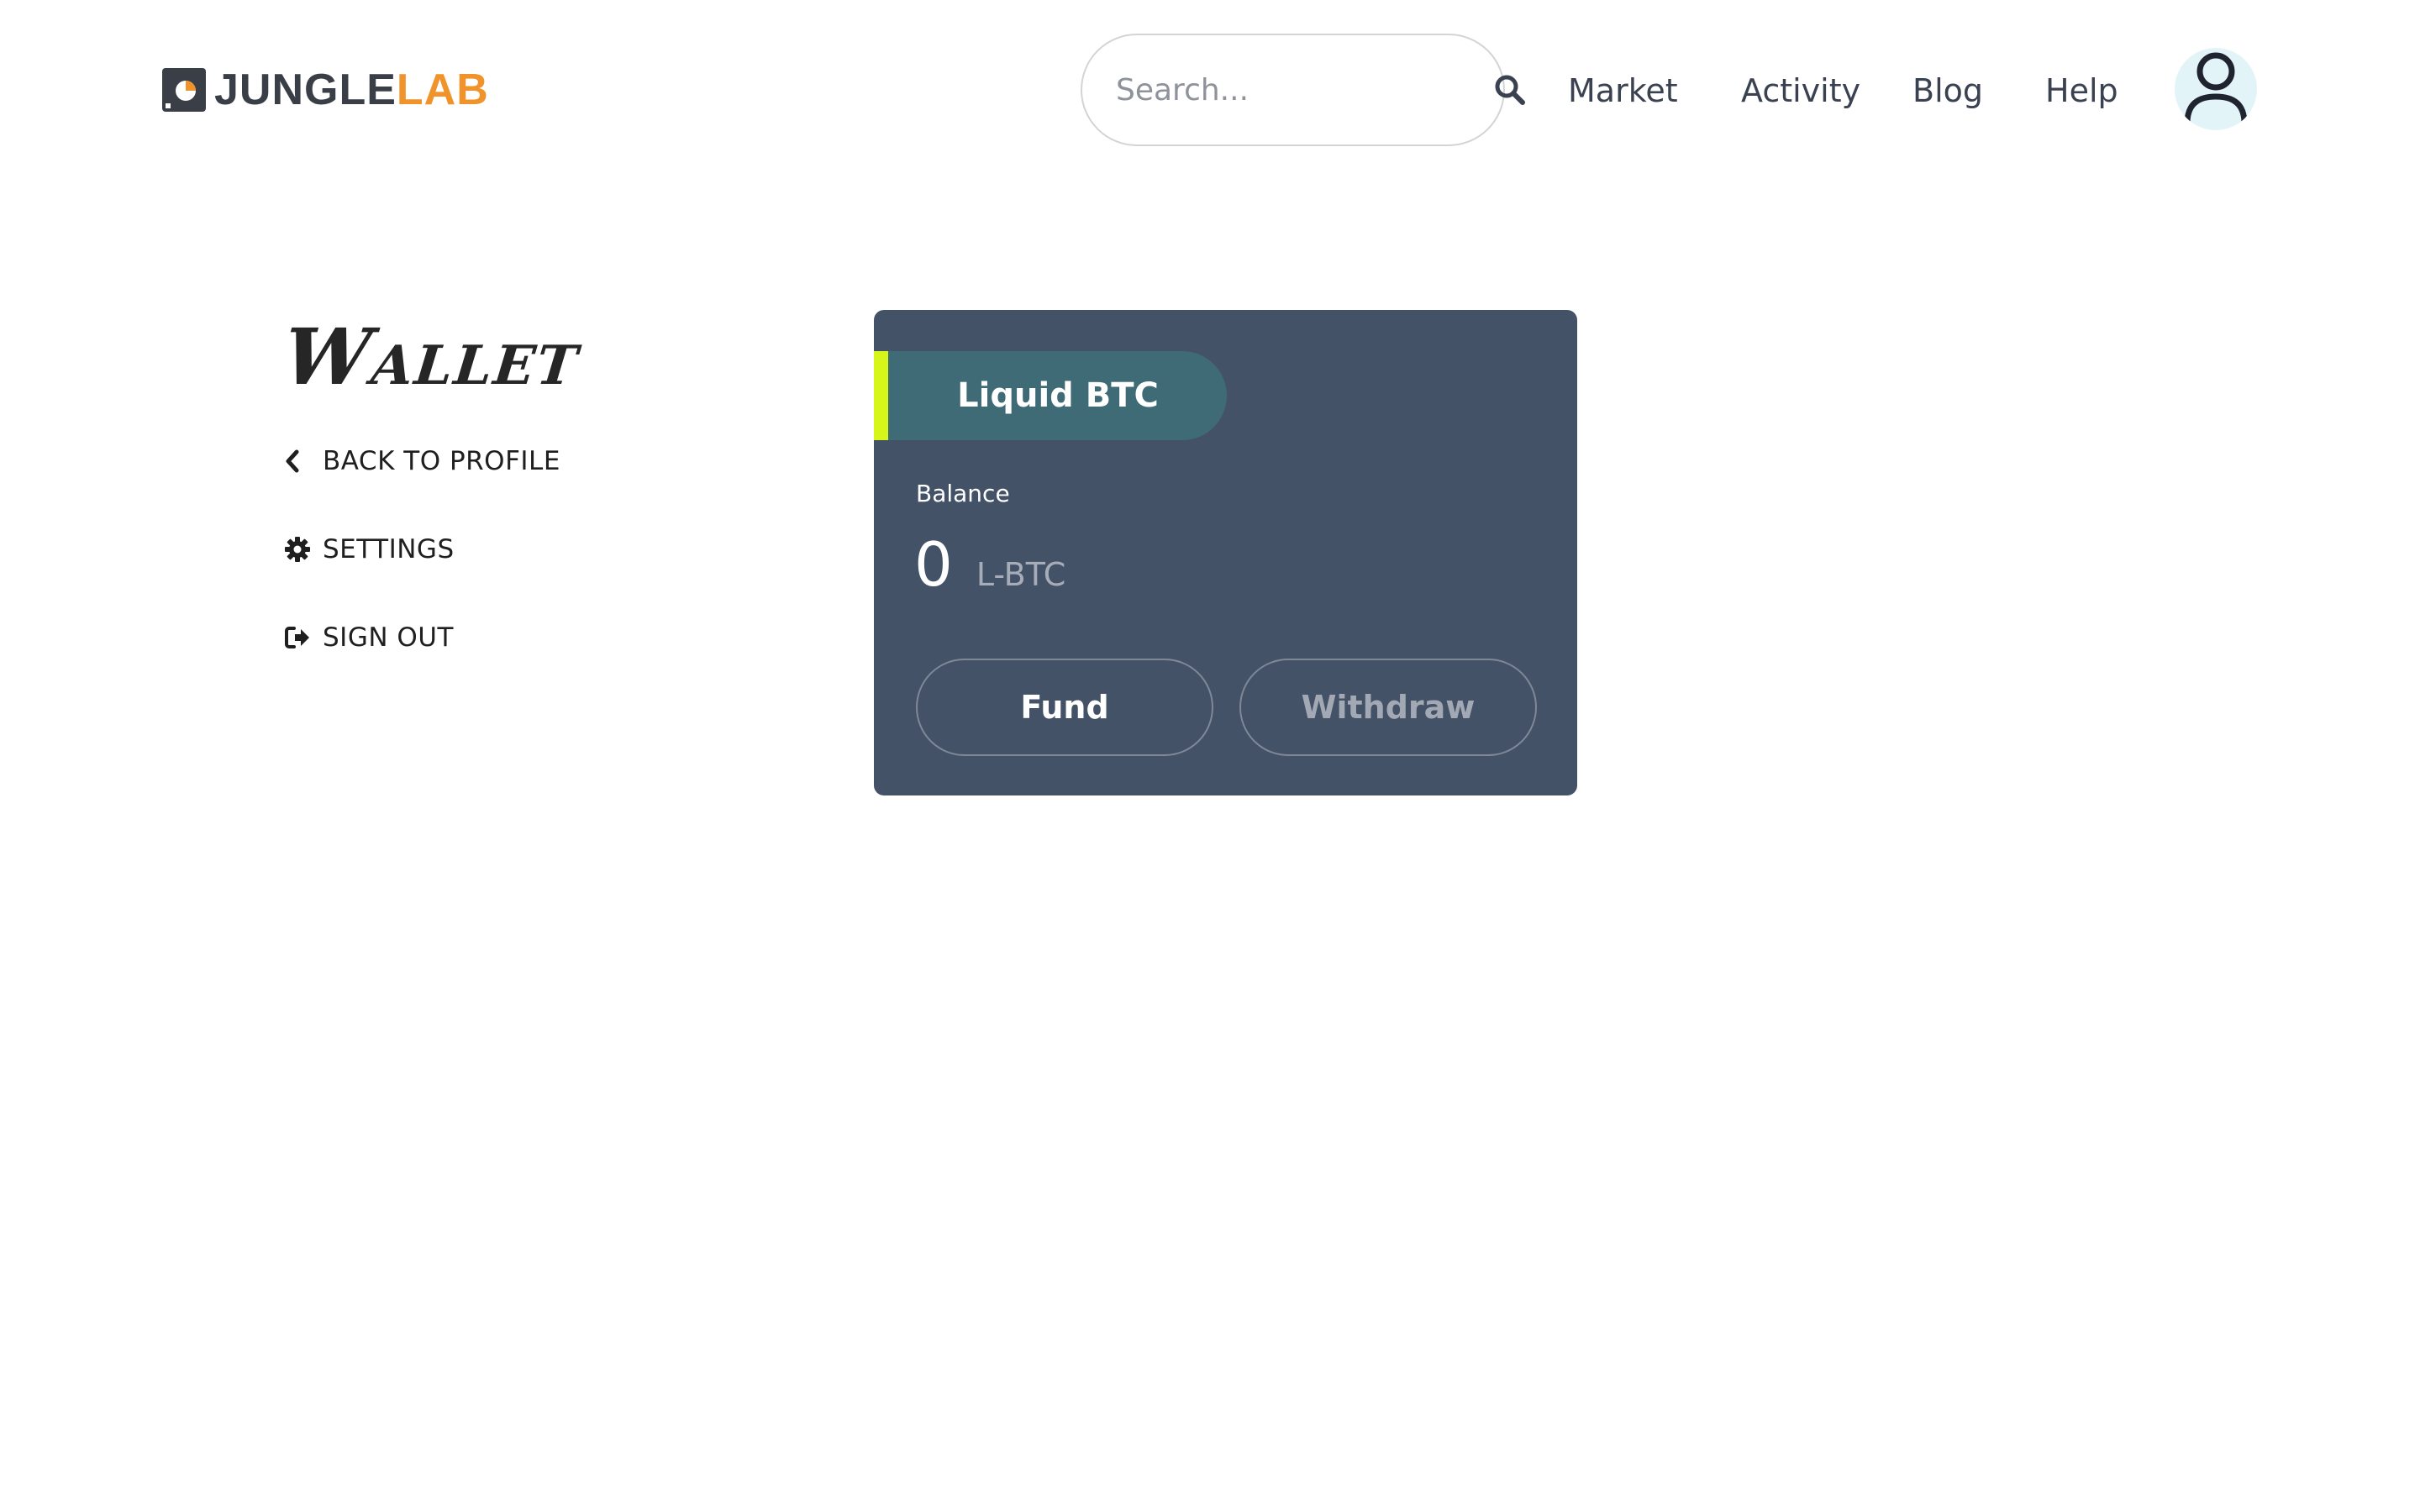 Image resolution: width=2420 pixels, height=1512 pixels. What do you see at coordinates (1388, 707) in the screenshot?
I see `withdraw-button: Withdraw` at bounding box center [1388, 707].